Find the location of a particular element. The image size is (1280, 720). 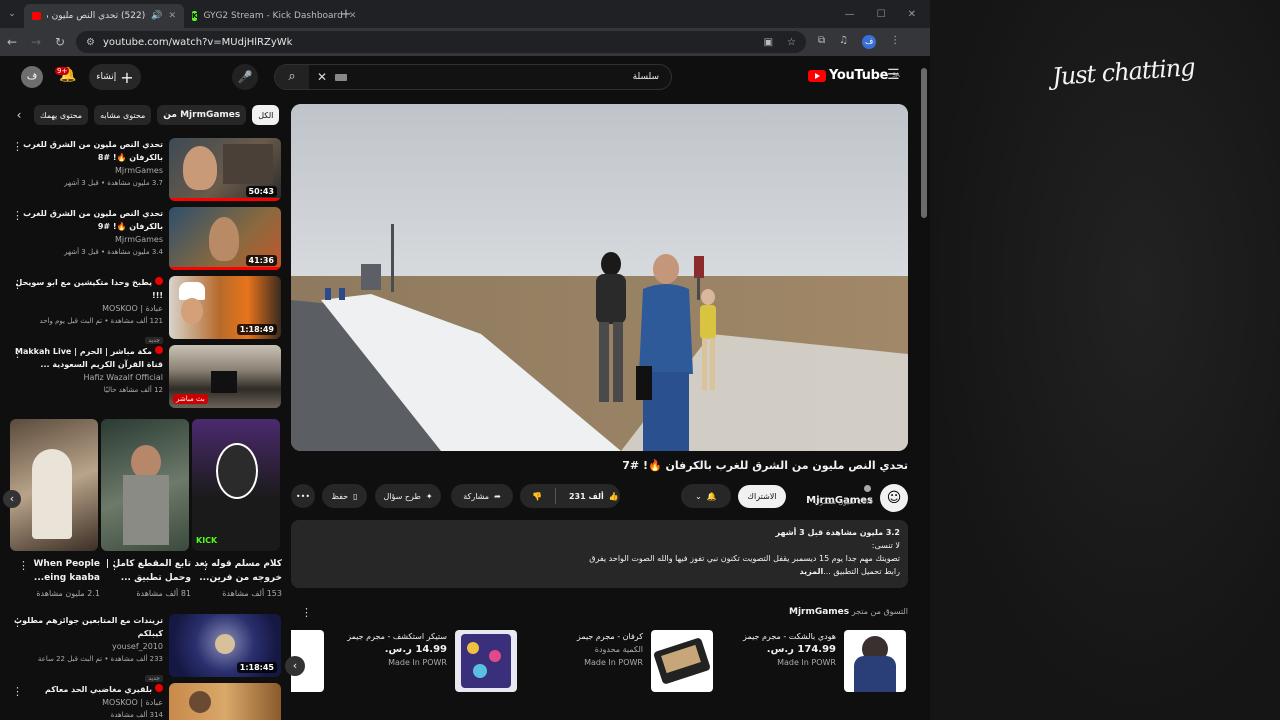

video-title: يطبخ وحدا متكيشين مع ابو سويحل !!! is located at coordinates (88, 289).